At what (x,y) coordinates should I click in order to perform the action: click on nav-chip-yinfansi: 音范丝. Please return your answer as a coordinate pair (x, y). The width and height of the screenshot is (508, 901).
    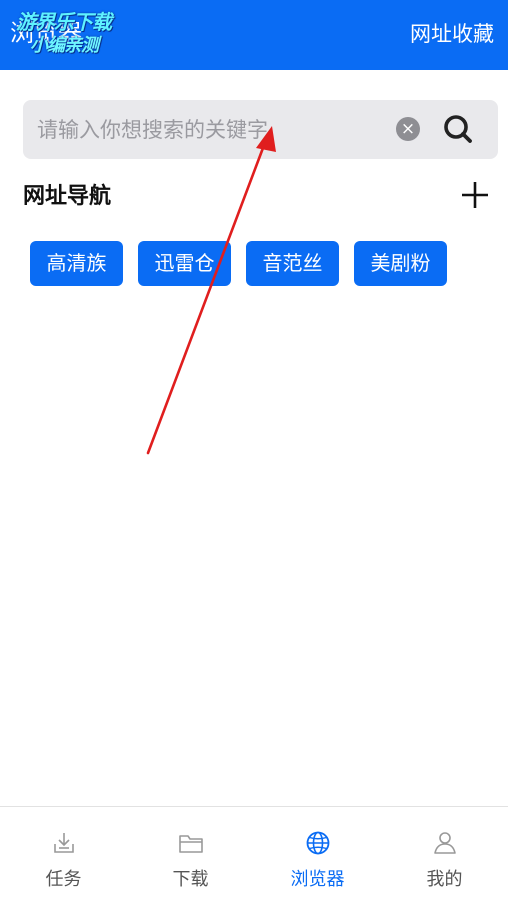
    Looking at the image, I should click on (292, 263).